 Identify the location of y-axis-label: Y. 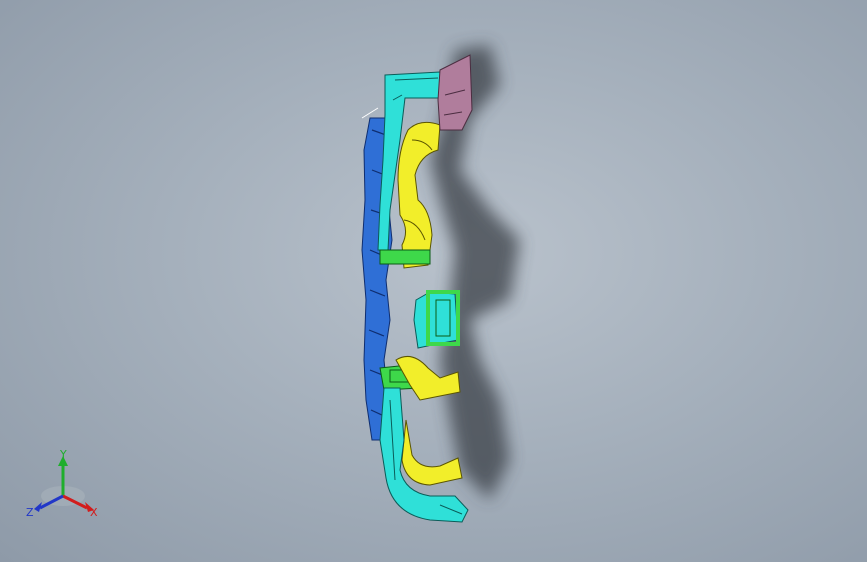
(63, 454).